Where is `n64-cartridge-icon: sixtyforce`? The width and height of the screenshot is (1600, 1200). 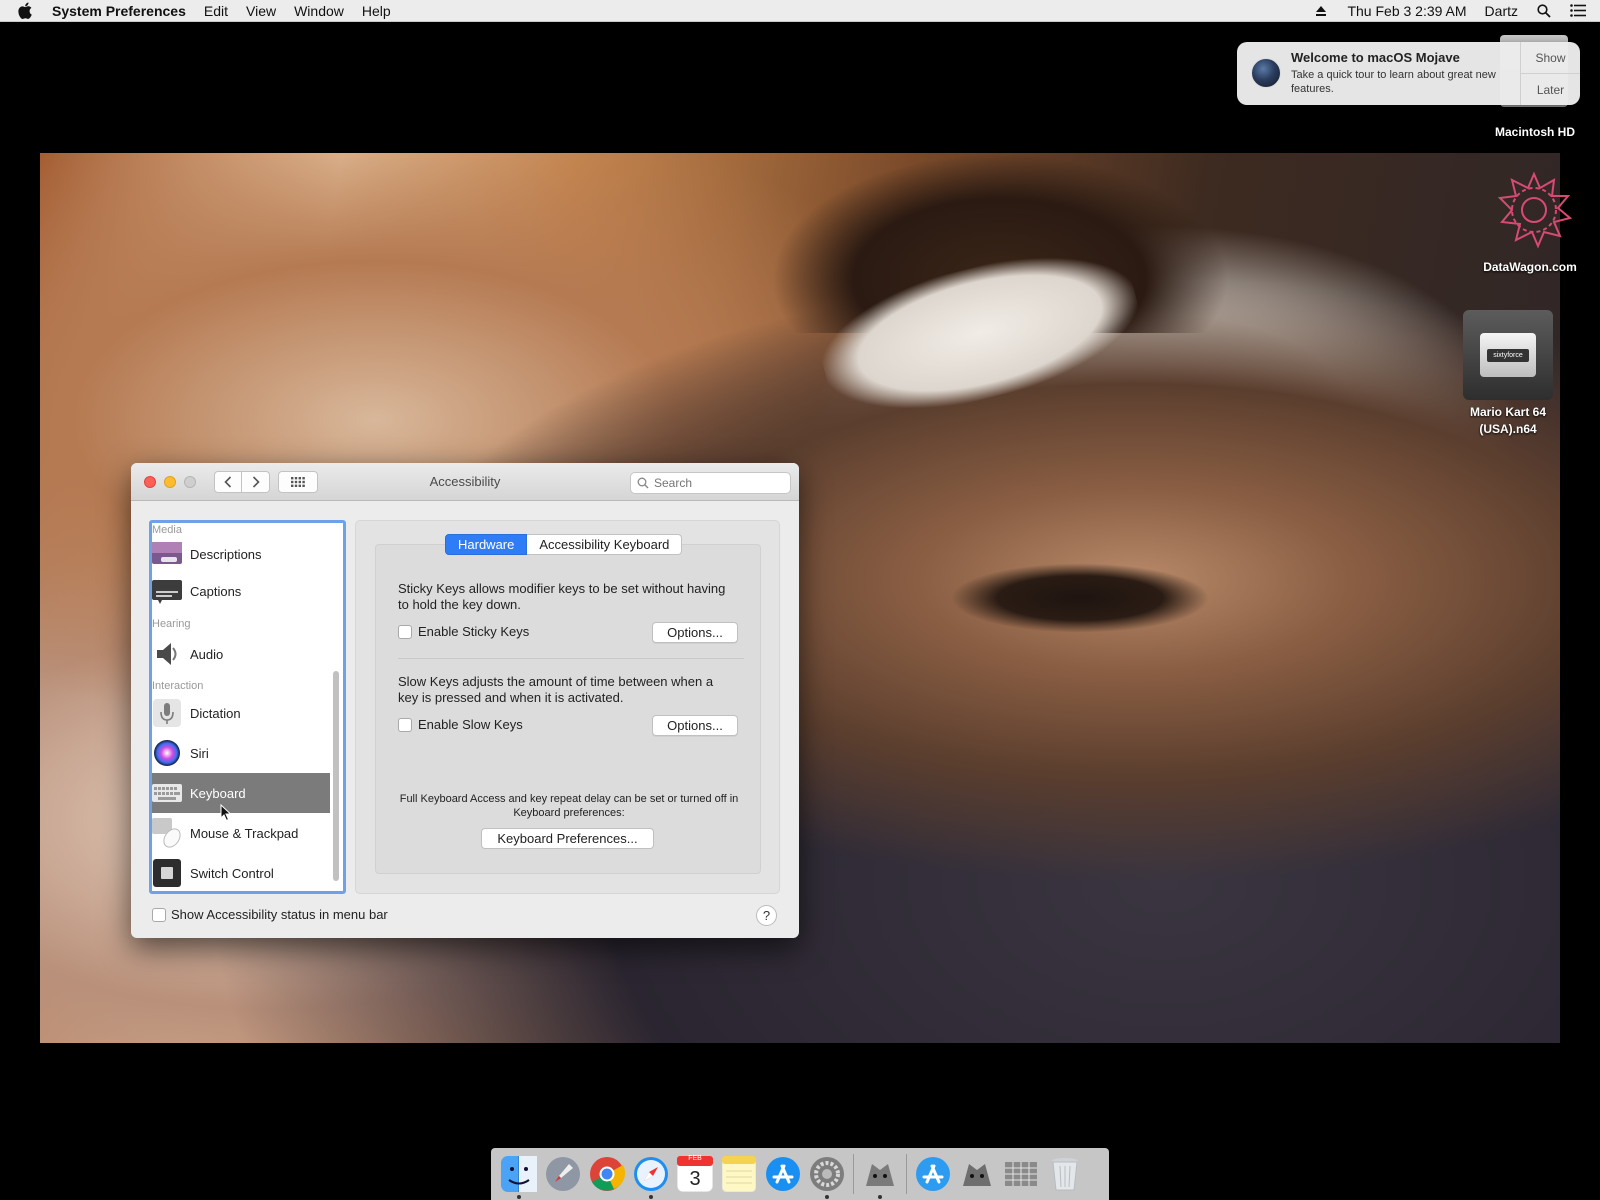
n64-cartridge-icon: sixtyforce is located at coordinates (1508, 355).